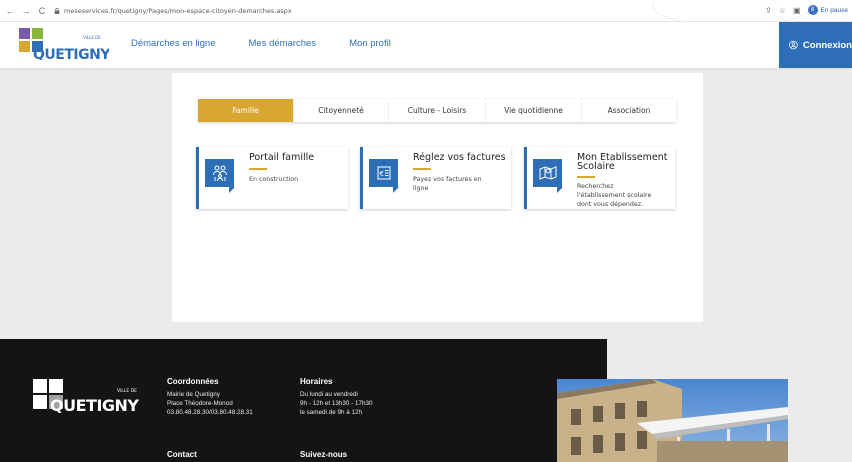  What do you see at coordinates (193, 381) in the screenshot?
I see `footer-heading: Coordonnées` at bounding box center [193, 381].